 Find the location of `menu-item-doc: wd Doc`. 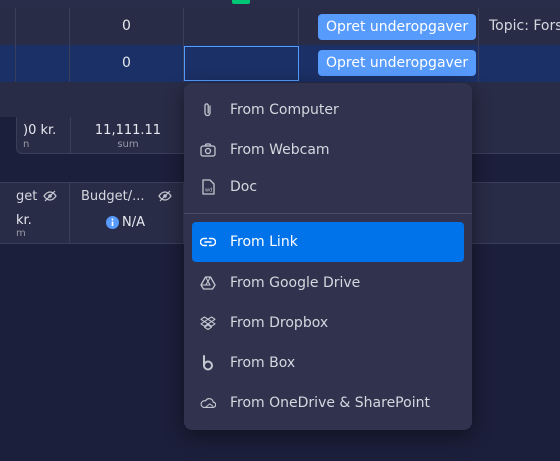

menu-item-doc: wd Doc is located at coordinates (328, 187).